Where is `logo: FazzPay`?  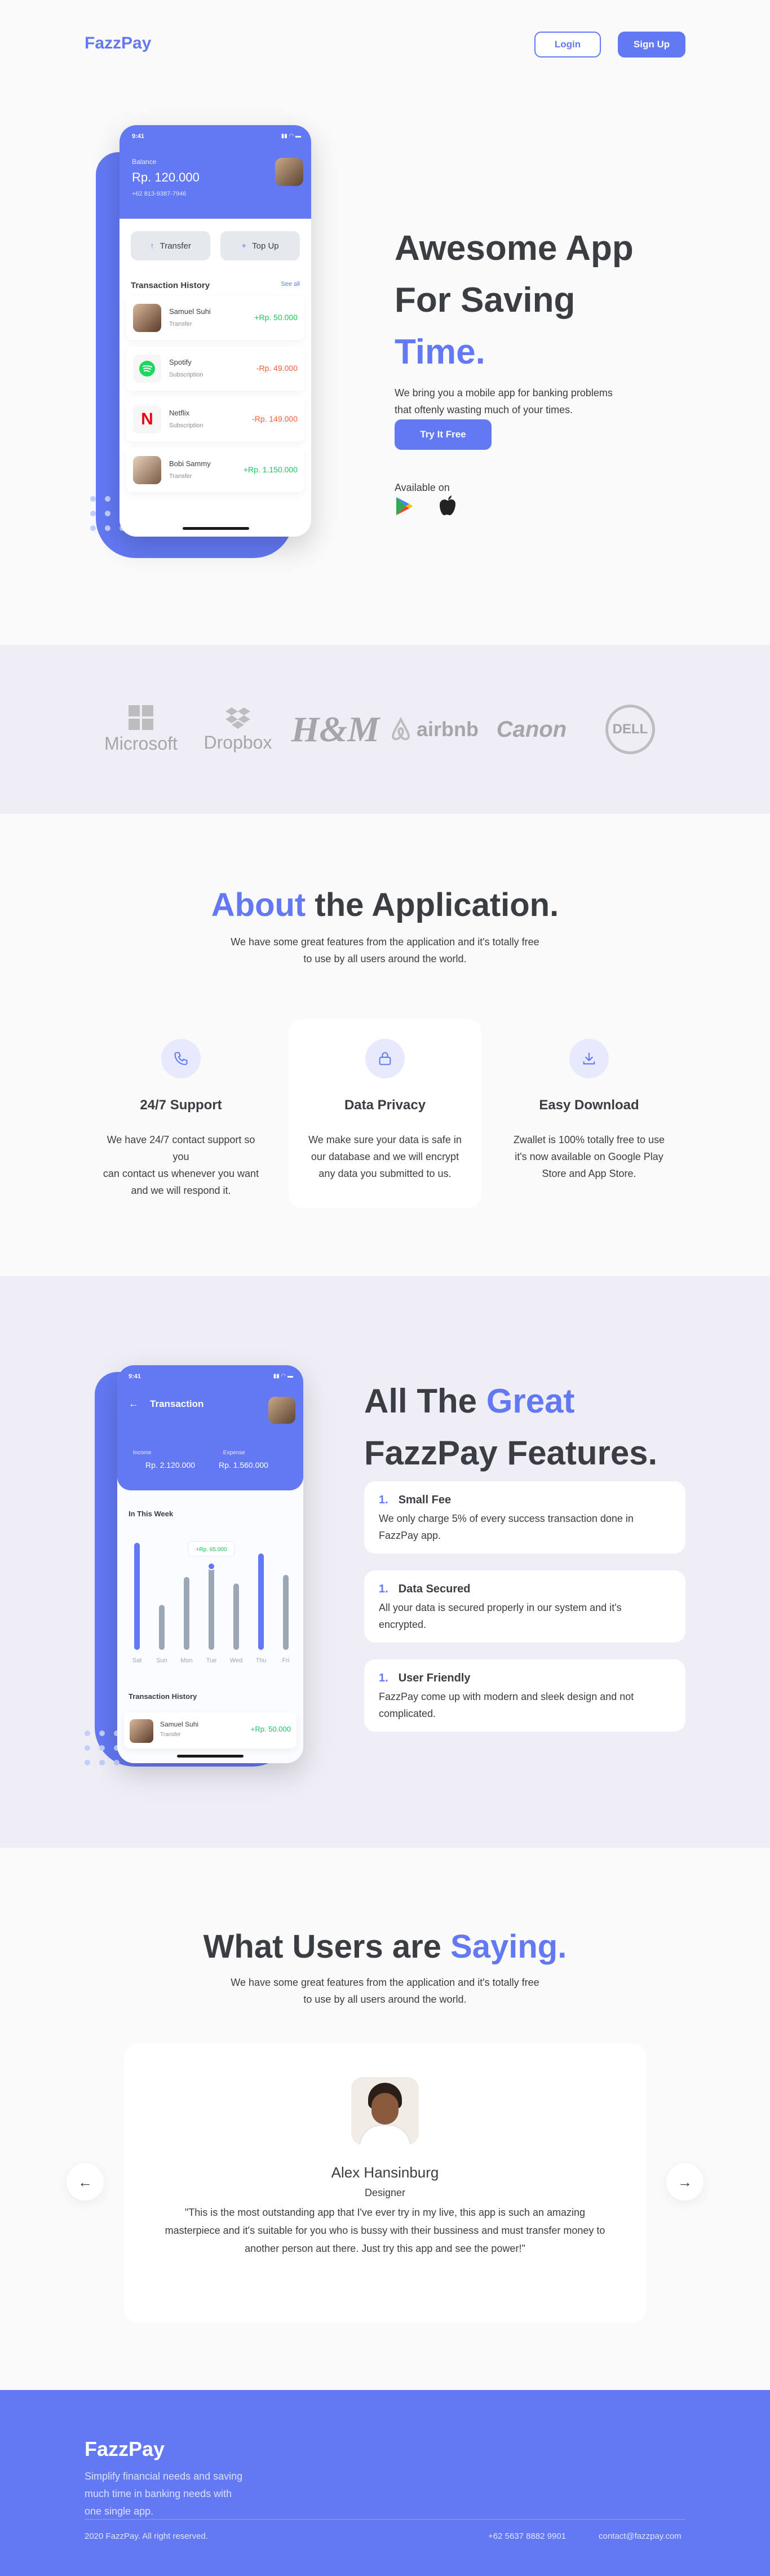 logo: FazzPay is located at coordinates (118, 43).